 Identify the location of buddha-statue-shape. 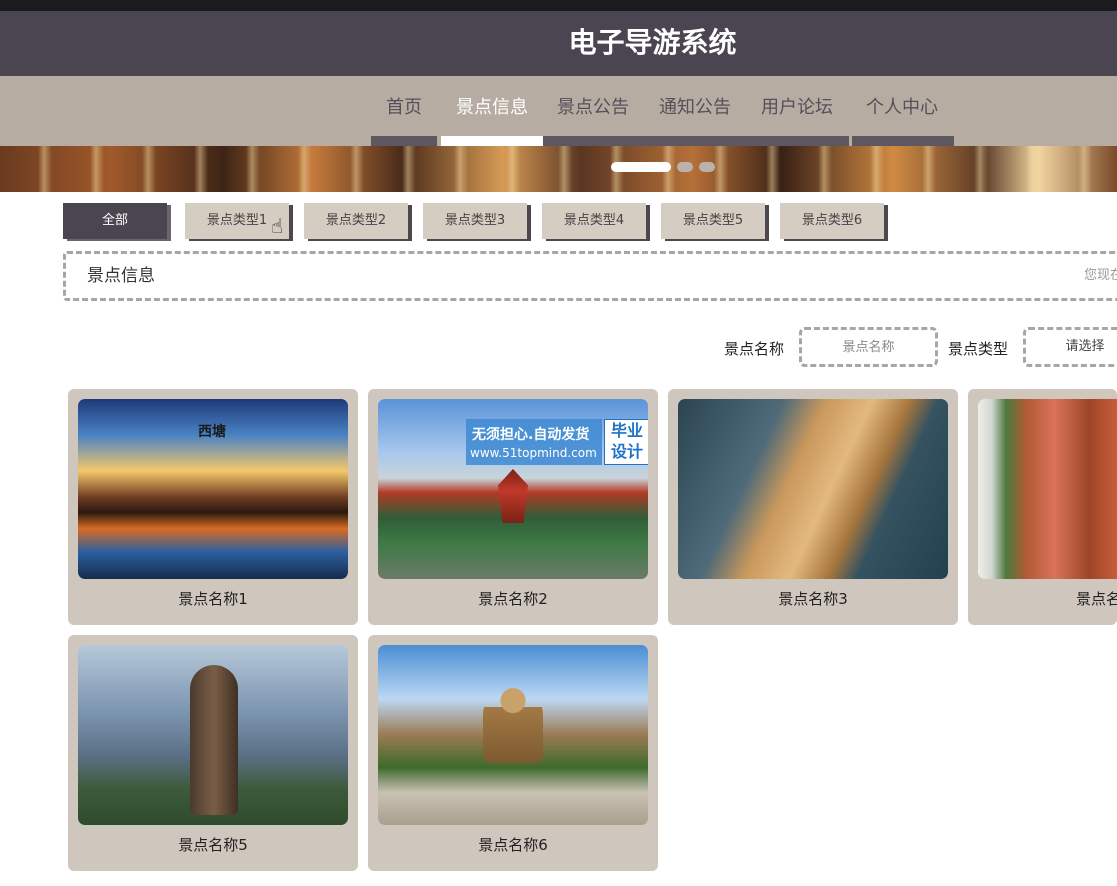
(513, 724).